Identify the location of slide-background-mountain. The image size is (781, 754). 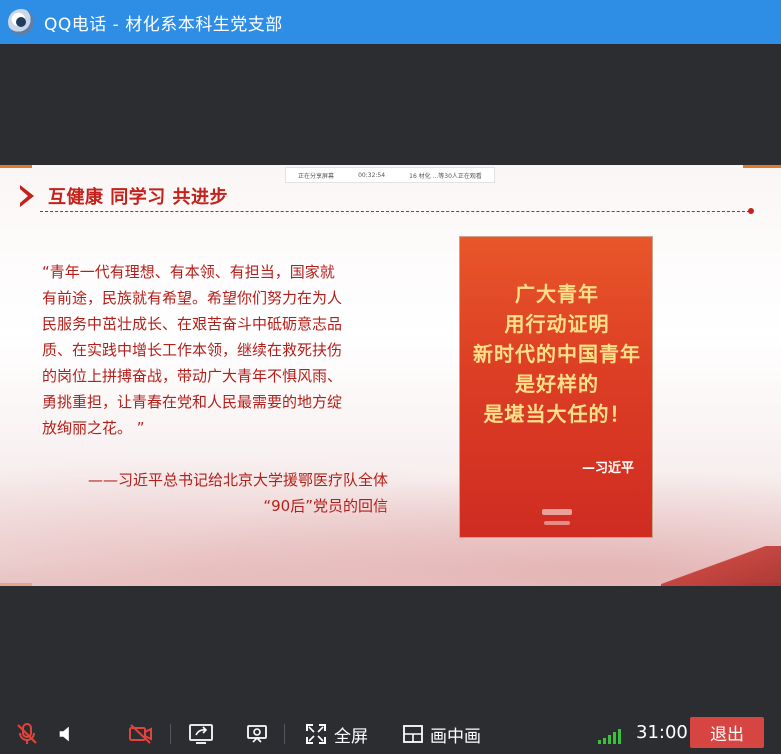
(721, 566).